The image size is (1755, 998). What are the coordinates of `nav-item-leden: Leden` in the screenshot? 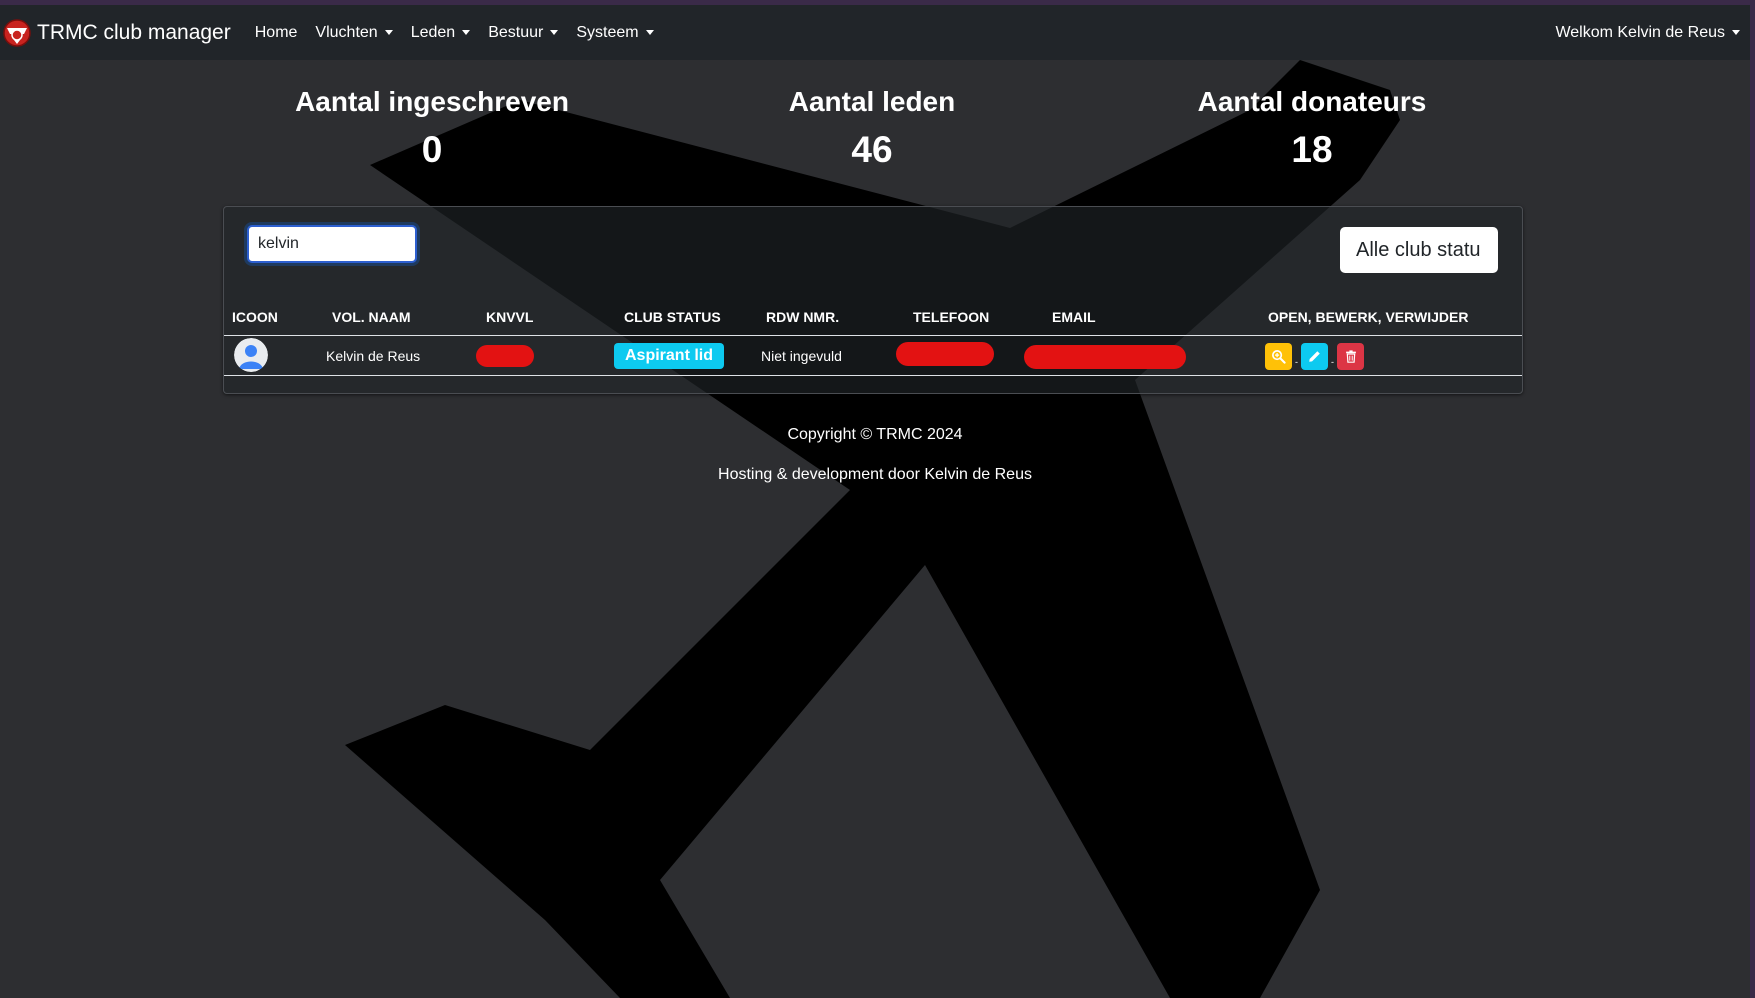 It's located at (441, 33).